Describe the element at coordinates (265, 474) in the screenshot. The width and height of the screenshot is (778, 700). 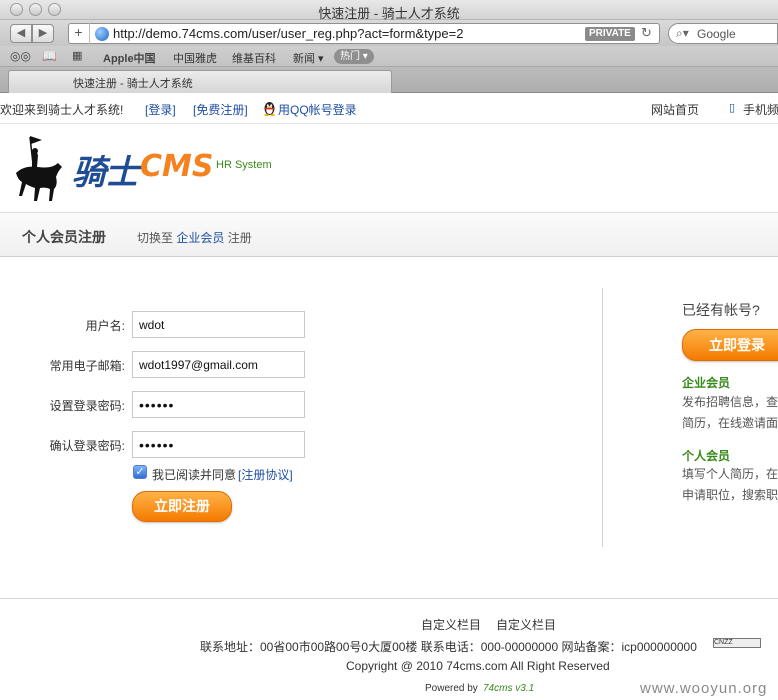
I see `agreement-link: [注册协议]` at that location.